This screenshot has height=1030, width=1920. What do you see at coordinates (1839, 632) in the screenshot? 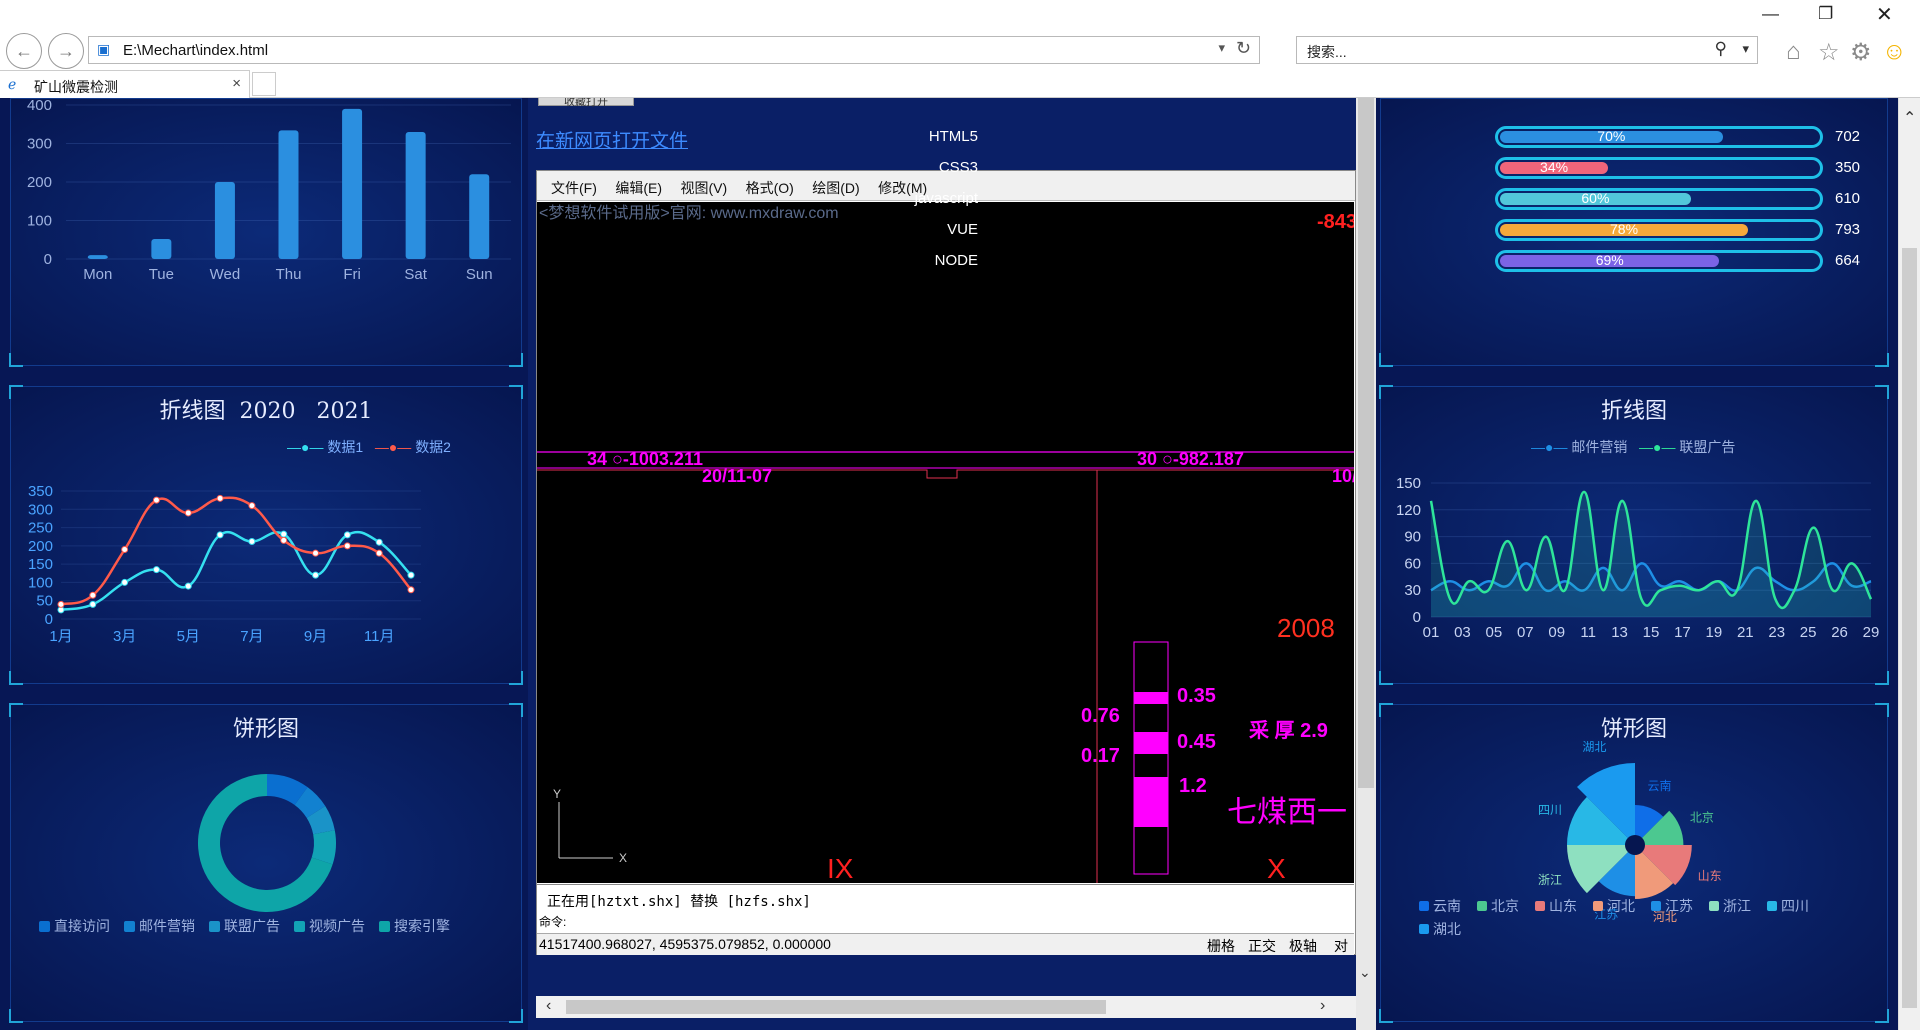
I see `x-tick-label: 26` at bounding box center [1839, 632].